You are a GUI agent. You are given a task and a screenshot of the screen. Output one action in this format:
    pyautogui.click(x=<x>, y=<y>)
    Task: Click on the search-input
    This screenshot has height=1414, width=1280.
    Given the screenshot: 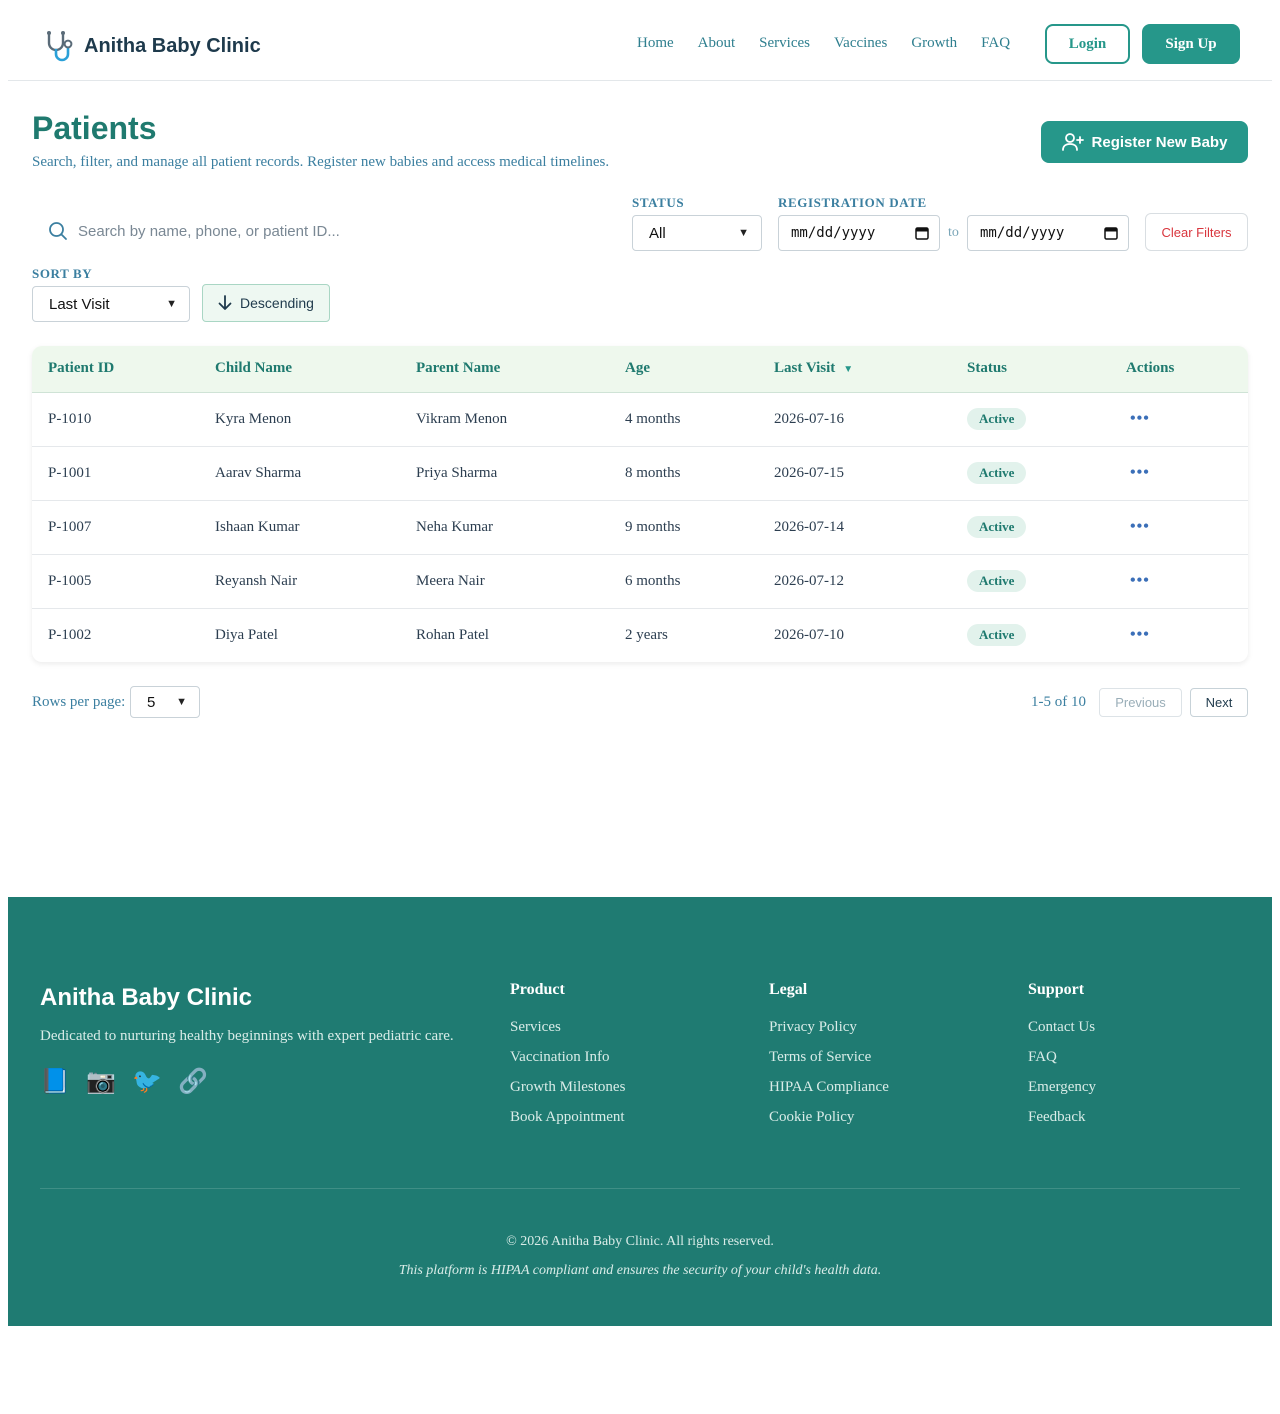 What is the action you would take?
    pyautogui.click(x=338, y=231)
    